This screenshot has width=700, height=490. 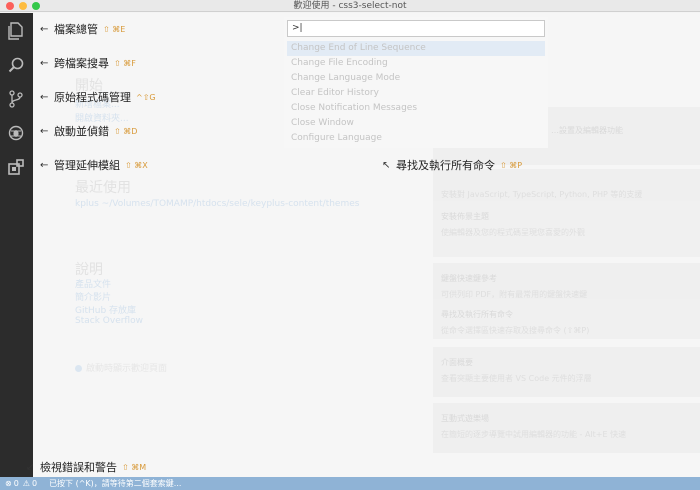 I want to click on hint-commands: ↖ 尋找及執行所有命令 ⇧ ⌘P, so click(x=452, y=165).